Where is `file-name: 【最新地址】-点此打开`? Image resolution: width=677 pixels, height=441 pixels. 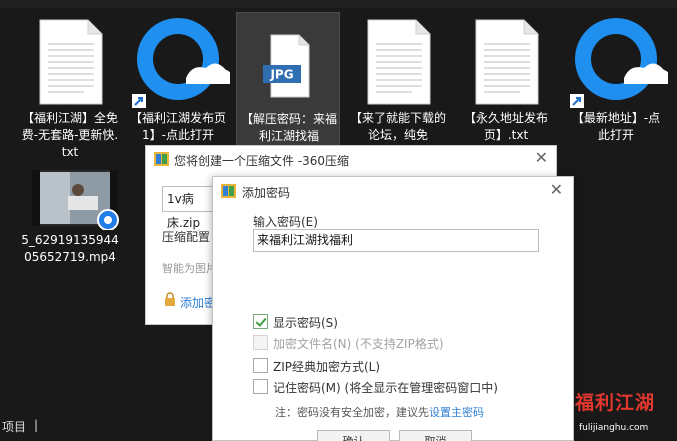
file-name: 【最新地址】-点此打开 is located at coordinates (616, 126).